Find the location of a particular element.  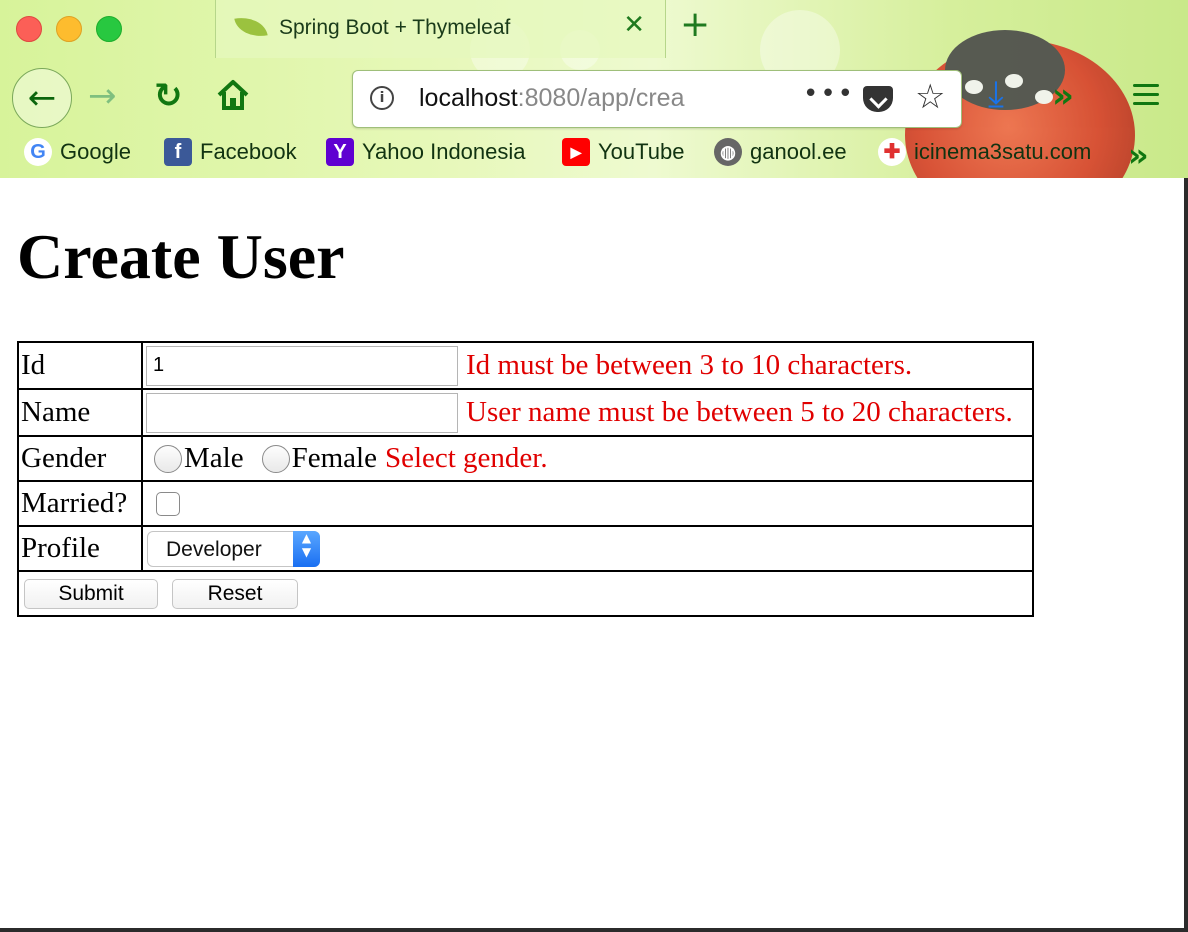

youtube-icon: ▶ is located at coordinates (576, 152).